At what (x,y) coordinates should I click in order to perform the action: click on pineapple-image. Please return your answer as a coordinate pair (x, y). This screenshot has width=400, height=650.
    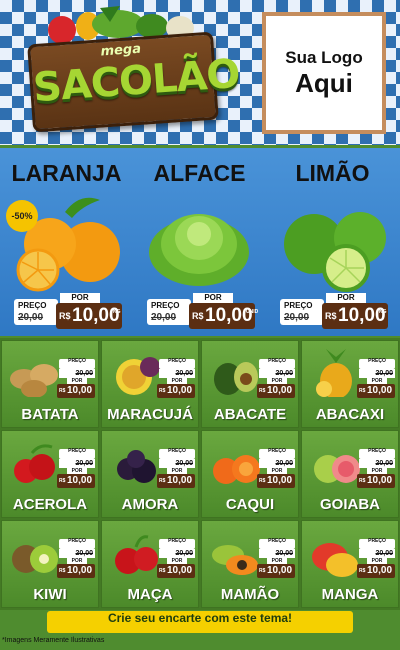
    Looking at the image, I should click on (334, 373).